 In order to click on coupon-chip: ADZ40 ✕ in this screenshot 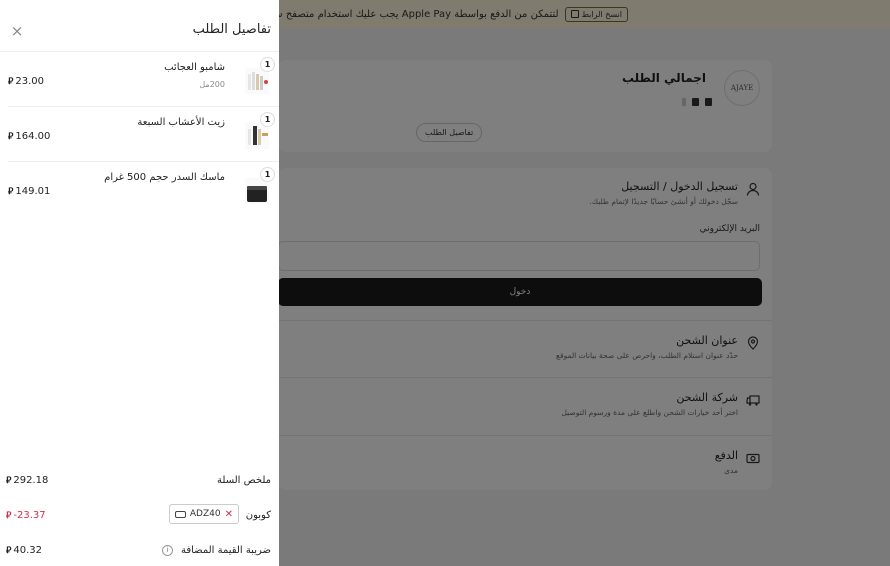, I will do `click(203, 514)`.